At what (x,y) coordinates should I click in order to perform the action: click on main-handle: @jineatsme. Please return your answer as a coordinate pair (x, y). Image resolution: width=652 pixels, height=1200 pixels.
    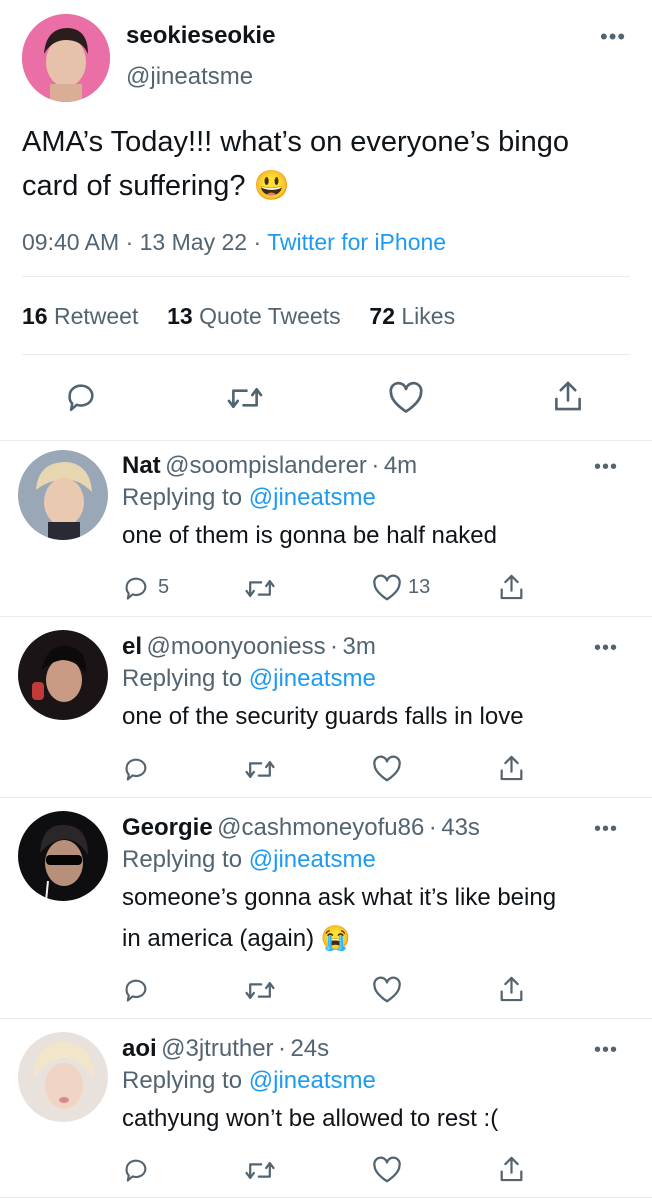
    Looking at the image, I should click on (189, 77).